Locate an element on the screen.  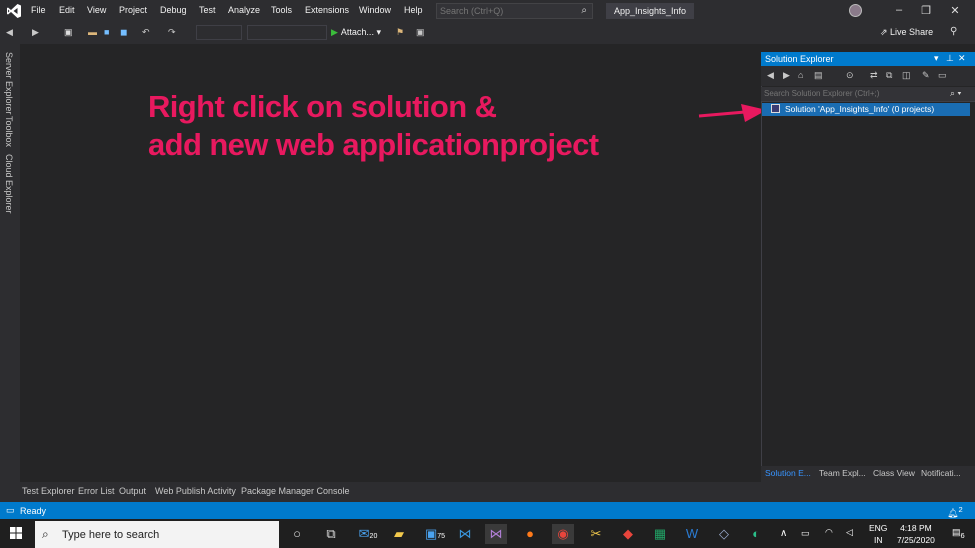
solution-name-badge: App_Insights_Info is located at coordinates (650, 11).